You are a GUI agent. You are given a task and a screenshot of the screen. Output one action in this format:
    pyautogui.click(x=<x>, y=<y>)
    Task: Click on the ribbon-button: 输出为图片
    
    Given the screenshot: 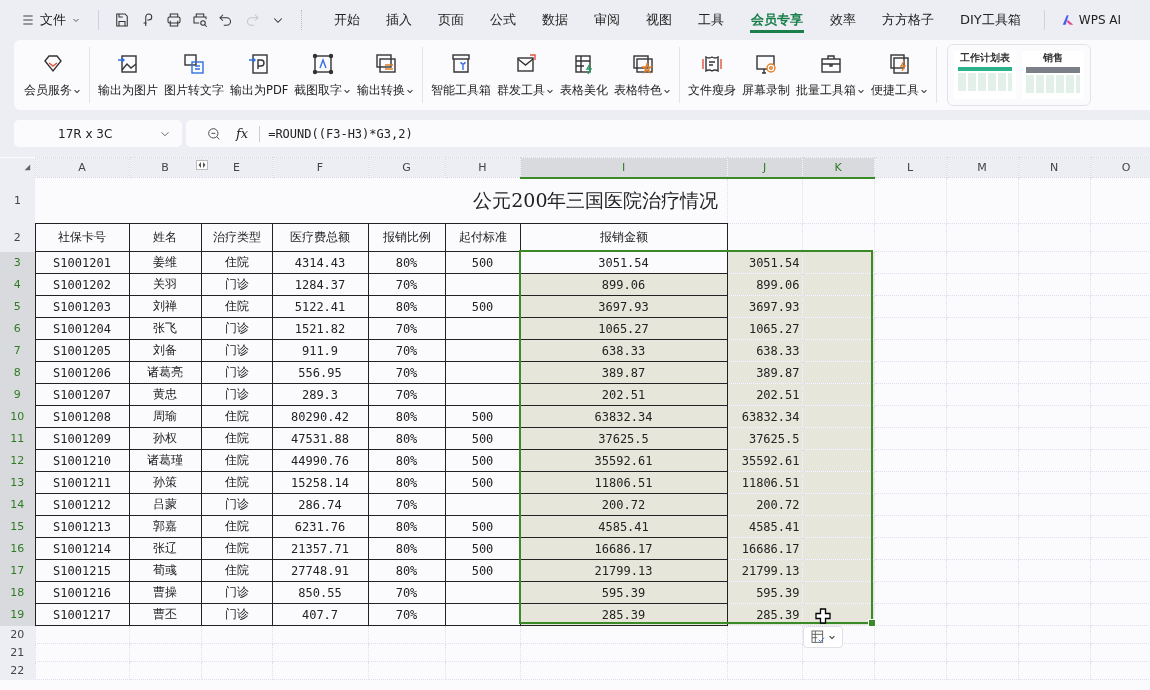 What is the action you would take?
    pyautogui.click(x=128, y=75)
    